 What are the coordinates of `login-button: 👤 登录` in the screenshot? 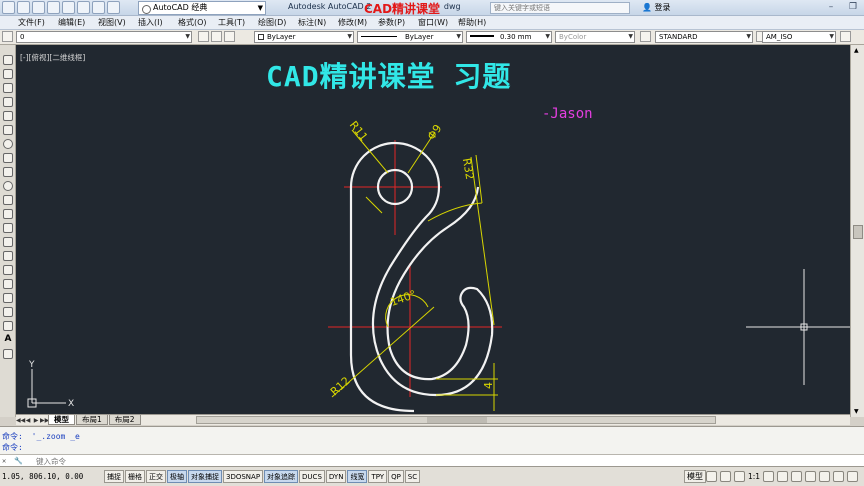 It's located at (656, 7).